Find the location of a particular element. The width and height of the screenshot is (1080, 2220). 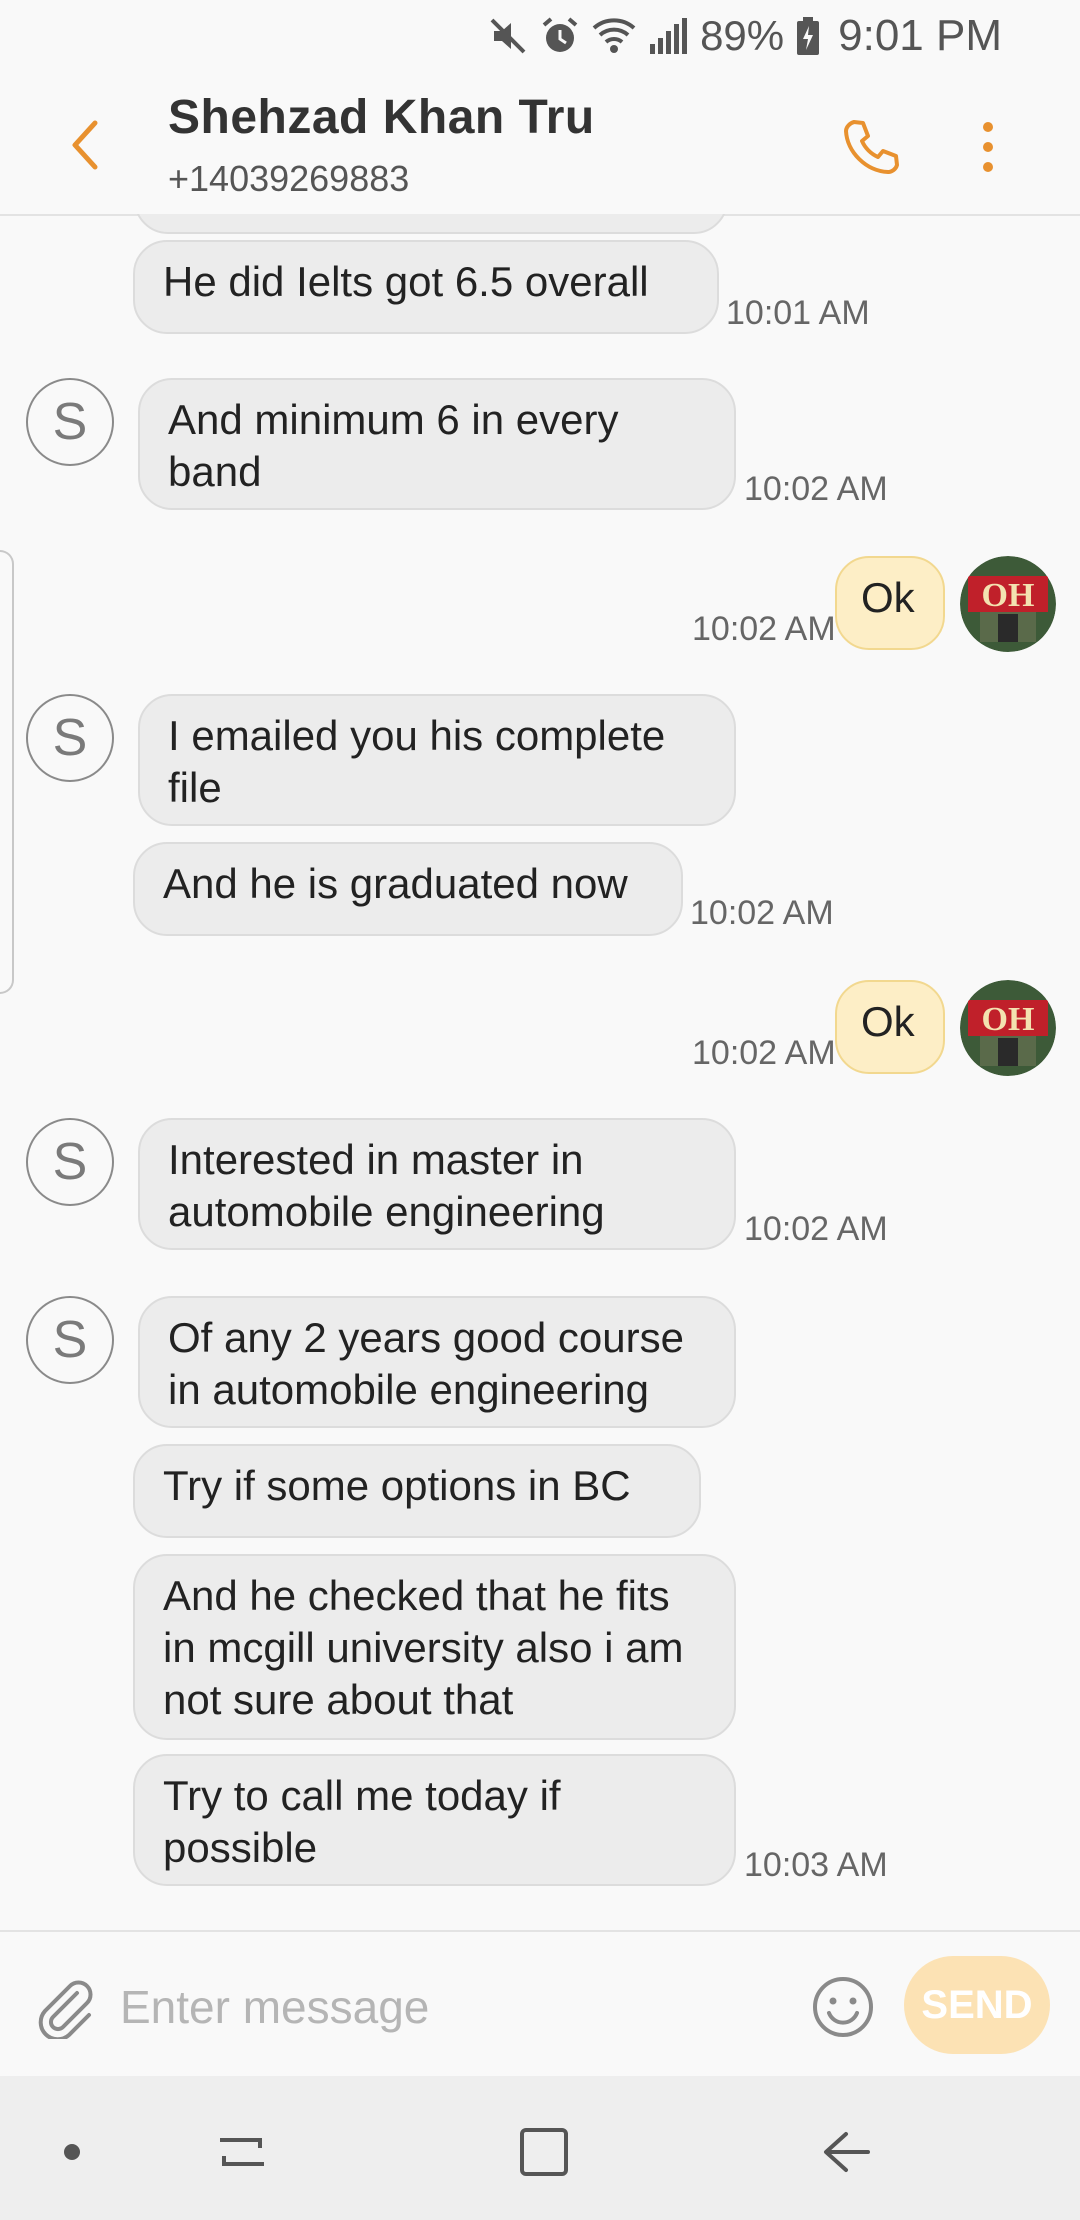

back-nav-button is located at coordinates (846, 2152).